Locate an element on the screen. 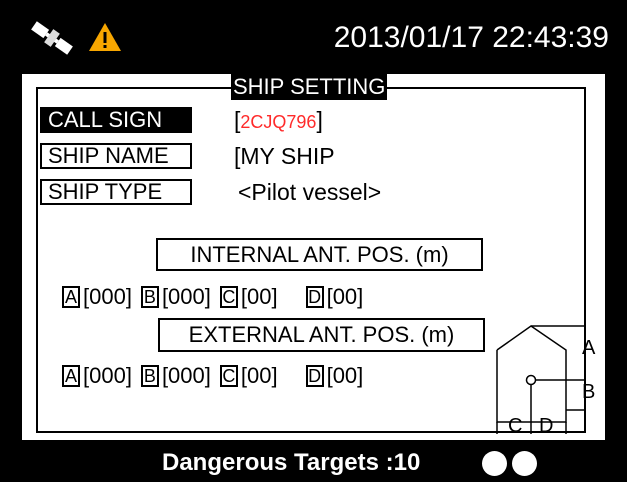 This screenshot has height=482, width=627. call-sign-bracket-close: ] is located at coordinates (319, 120).